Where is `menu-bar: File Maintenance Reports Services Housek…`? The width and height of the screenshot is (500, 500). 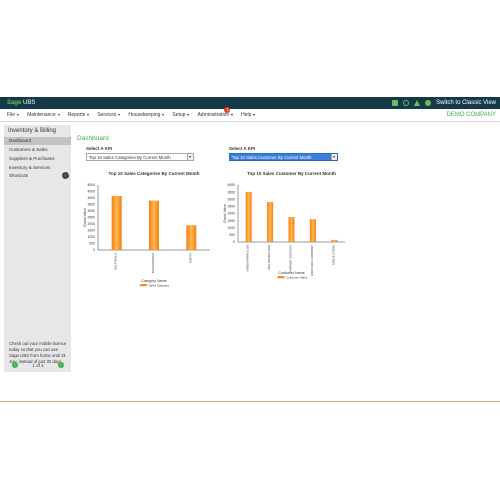
menu-bar: File Maintenance Reports Services Housek… is located at coordinates (250, 114).